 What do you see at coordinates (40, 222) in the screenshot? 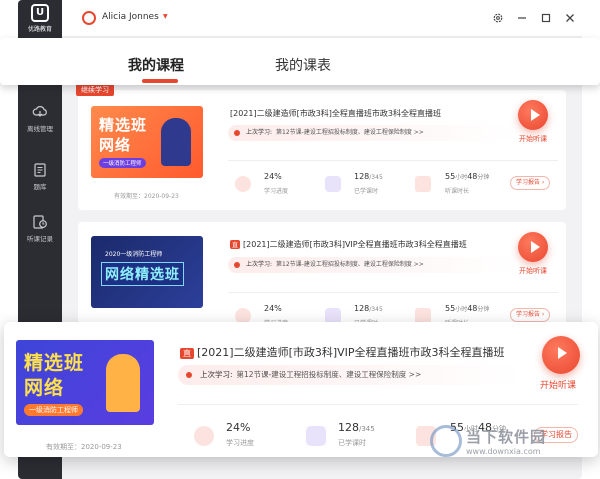
I see `clock-record-icon` at bounding box center [40, 222].